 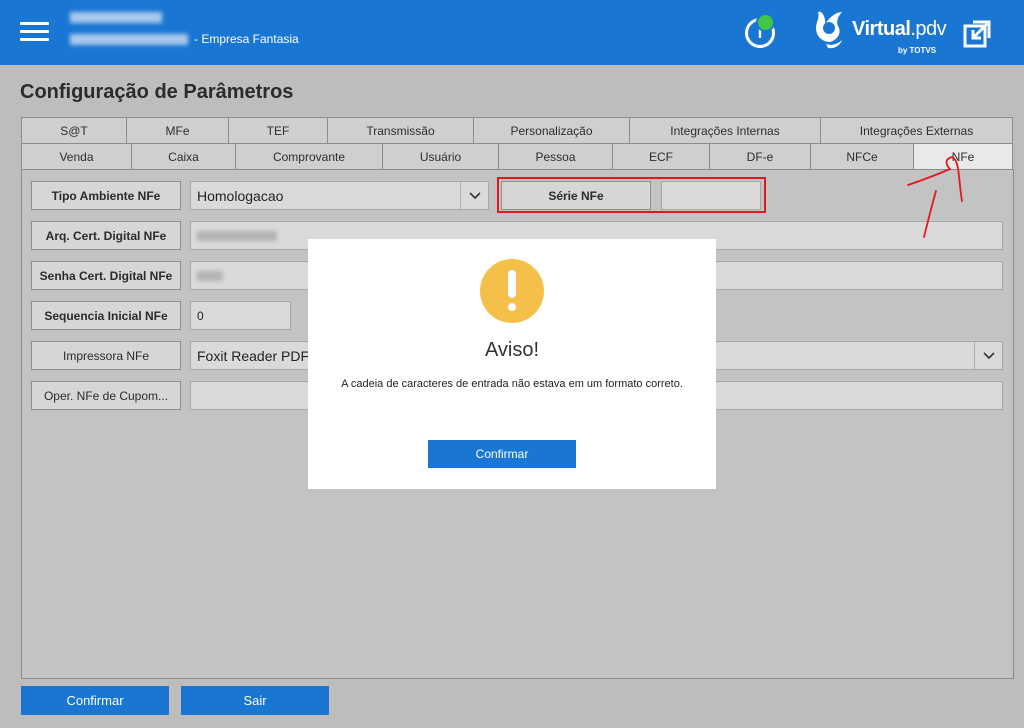 I want to click on impressora-label: Impressora NFe, so click(x=106, y=355).